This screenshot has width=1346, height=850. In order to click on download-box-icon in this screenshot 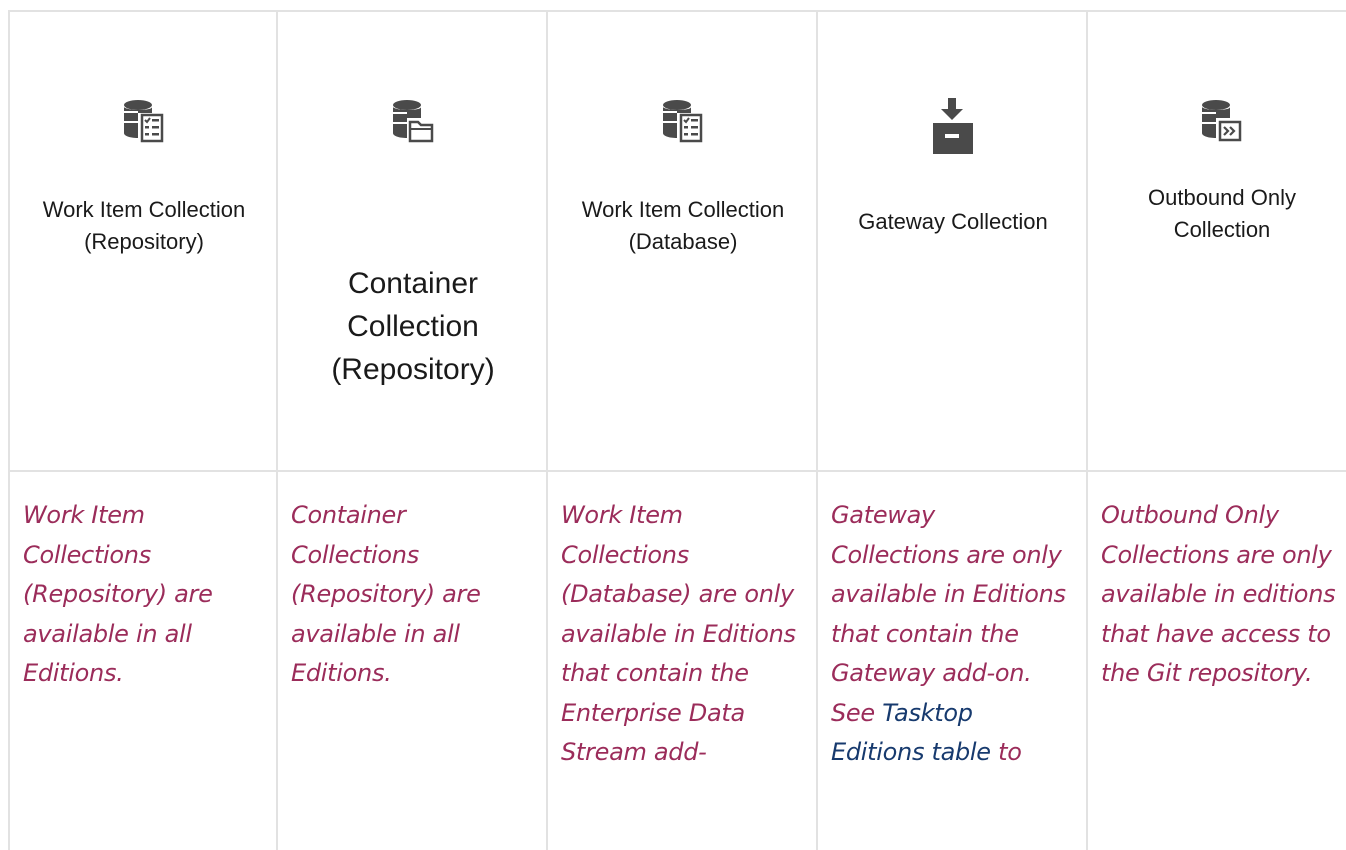, I will do `click(953, 126)`.